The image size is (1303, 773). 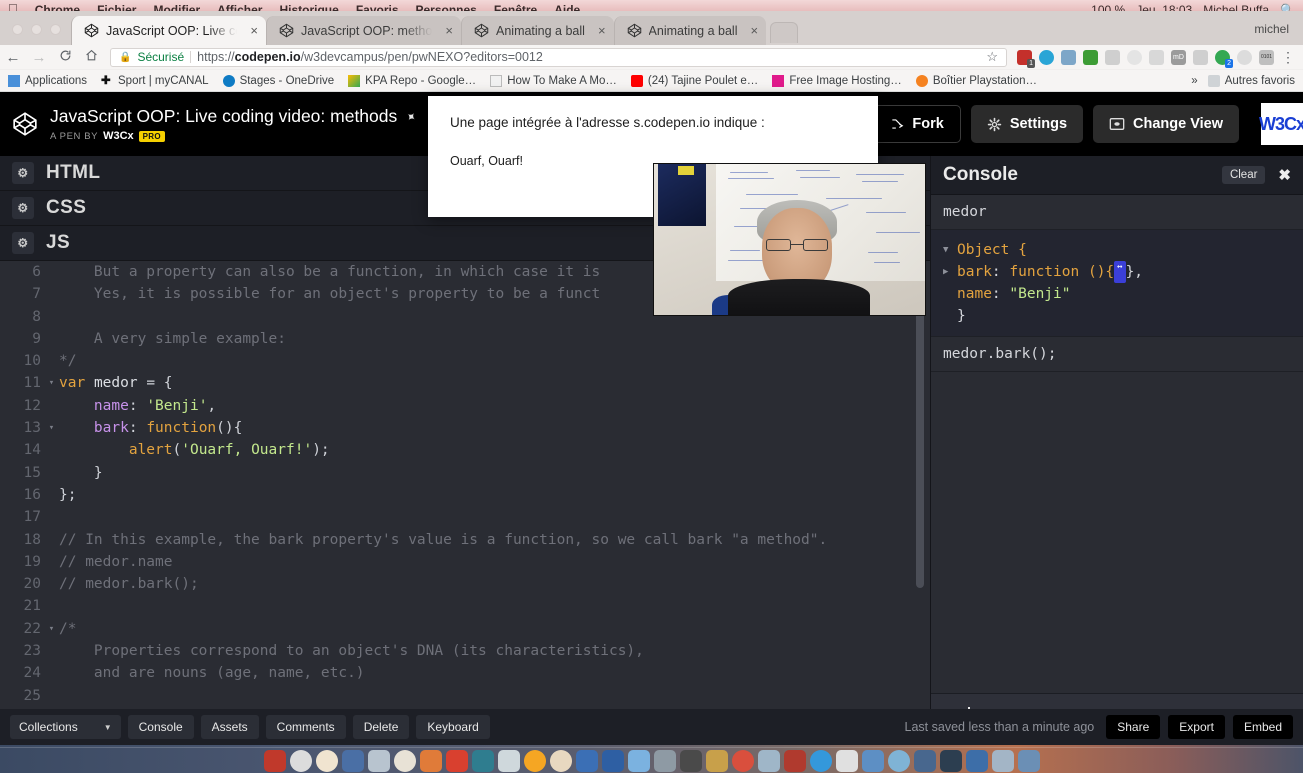 I want to click on new-tab-button, so click(x=784, y=32).